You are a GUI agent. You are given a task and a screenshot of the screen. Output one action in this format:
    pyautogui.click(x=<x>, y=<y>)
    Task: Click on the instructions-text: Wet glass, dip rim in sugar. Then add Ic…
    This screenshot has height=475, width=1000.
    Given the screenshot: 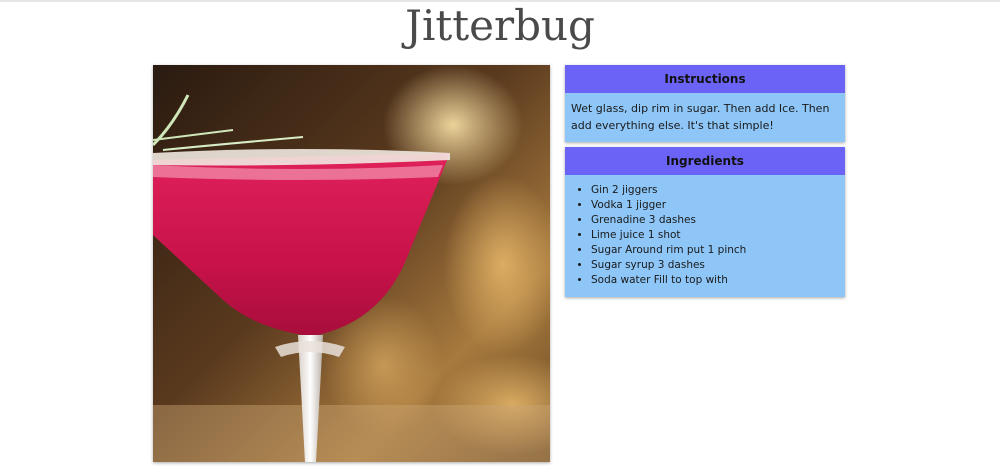 What is the action you would take?
    pyautogui.click(x=700, y=117)
    